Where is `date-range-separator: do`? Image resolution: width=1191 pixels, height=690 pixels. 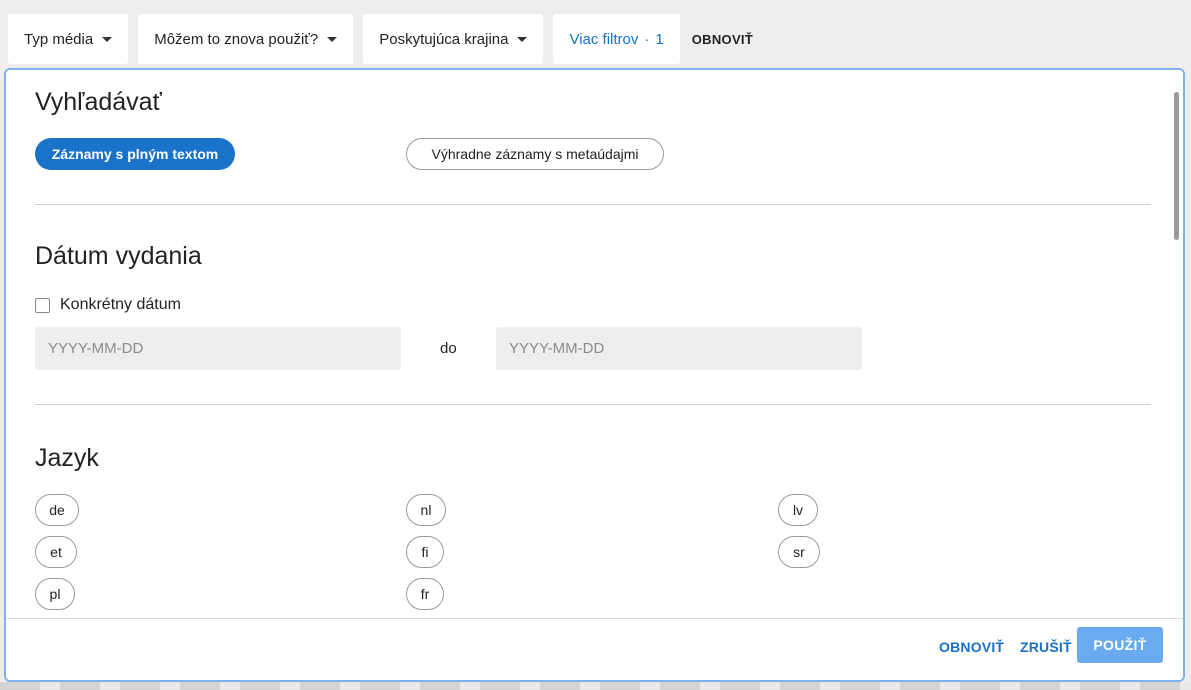 date-range-separator: do is located at coordinates (448, 348).